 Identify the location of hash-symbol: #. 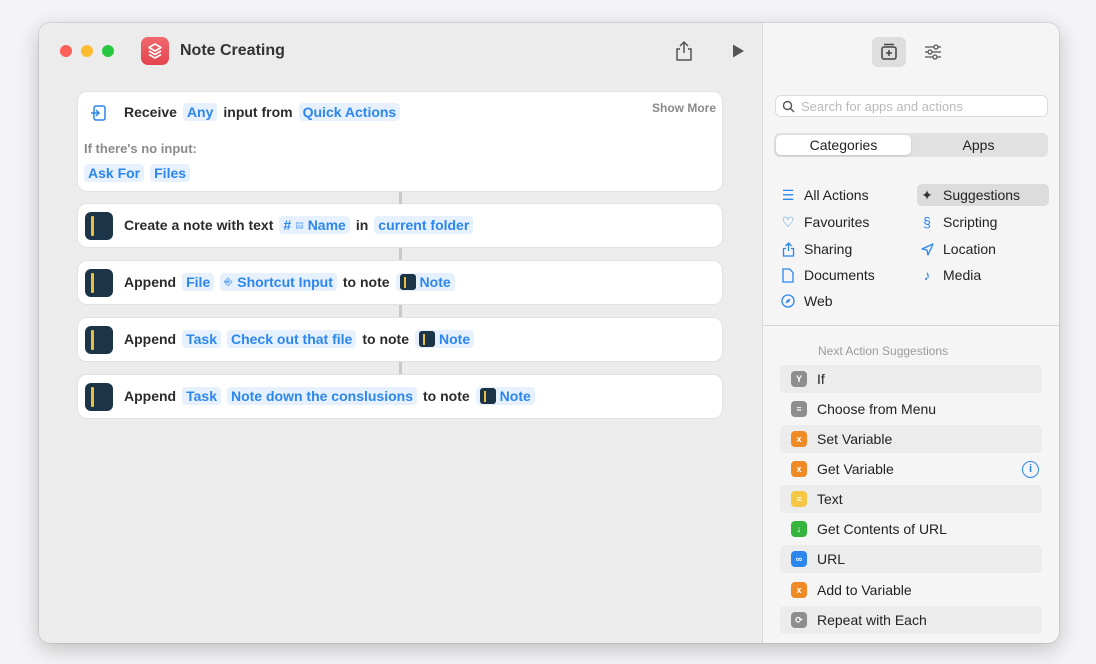
(287, 225).